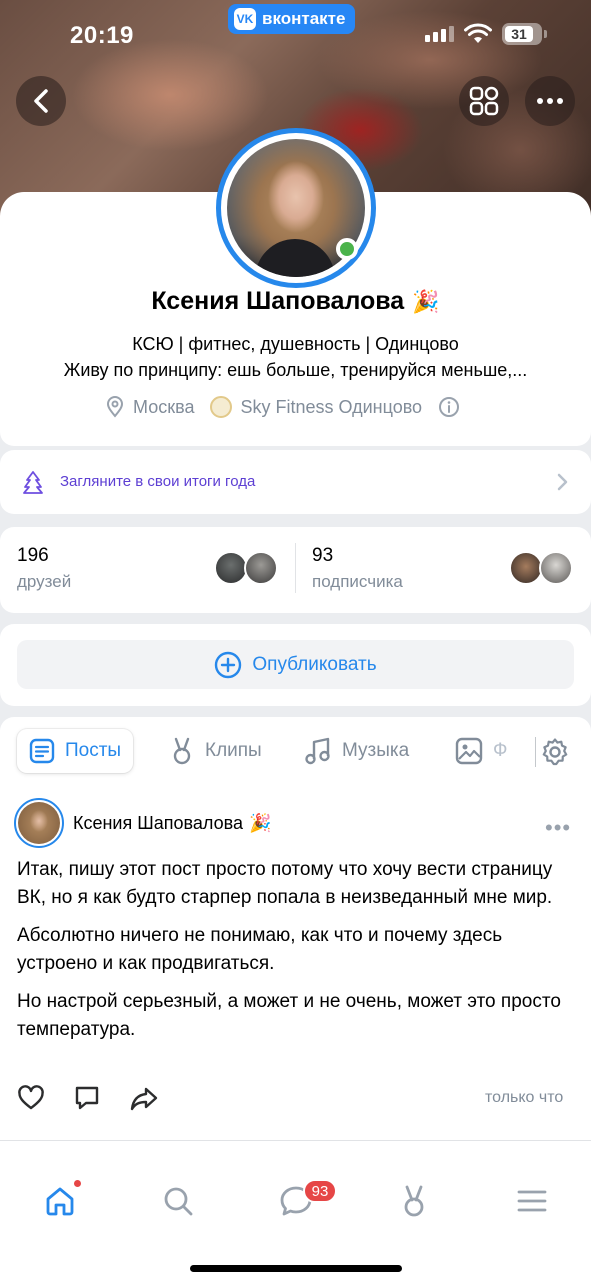 The height and width of the screenshot is (1280, 591). I want to click on tab-music-label: Музыка, so click(376, 750).